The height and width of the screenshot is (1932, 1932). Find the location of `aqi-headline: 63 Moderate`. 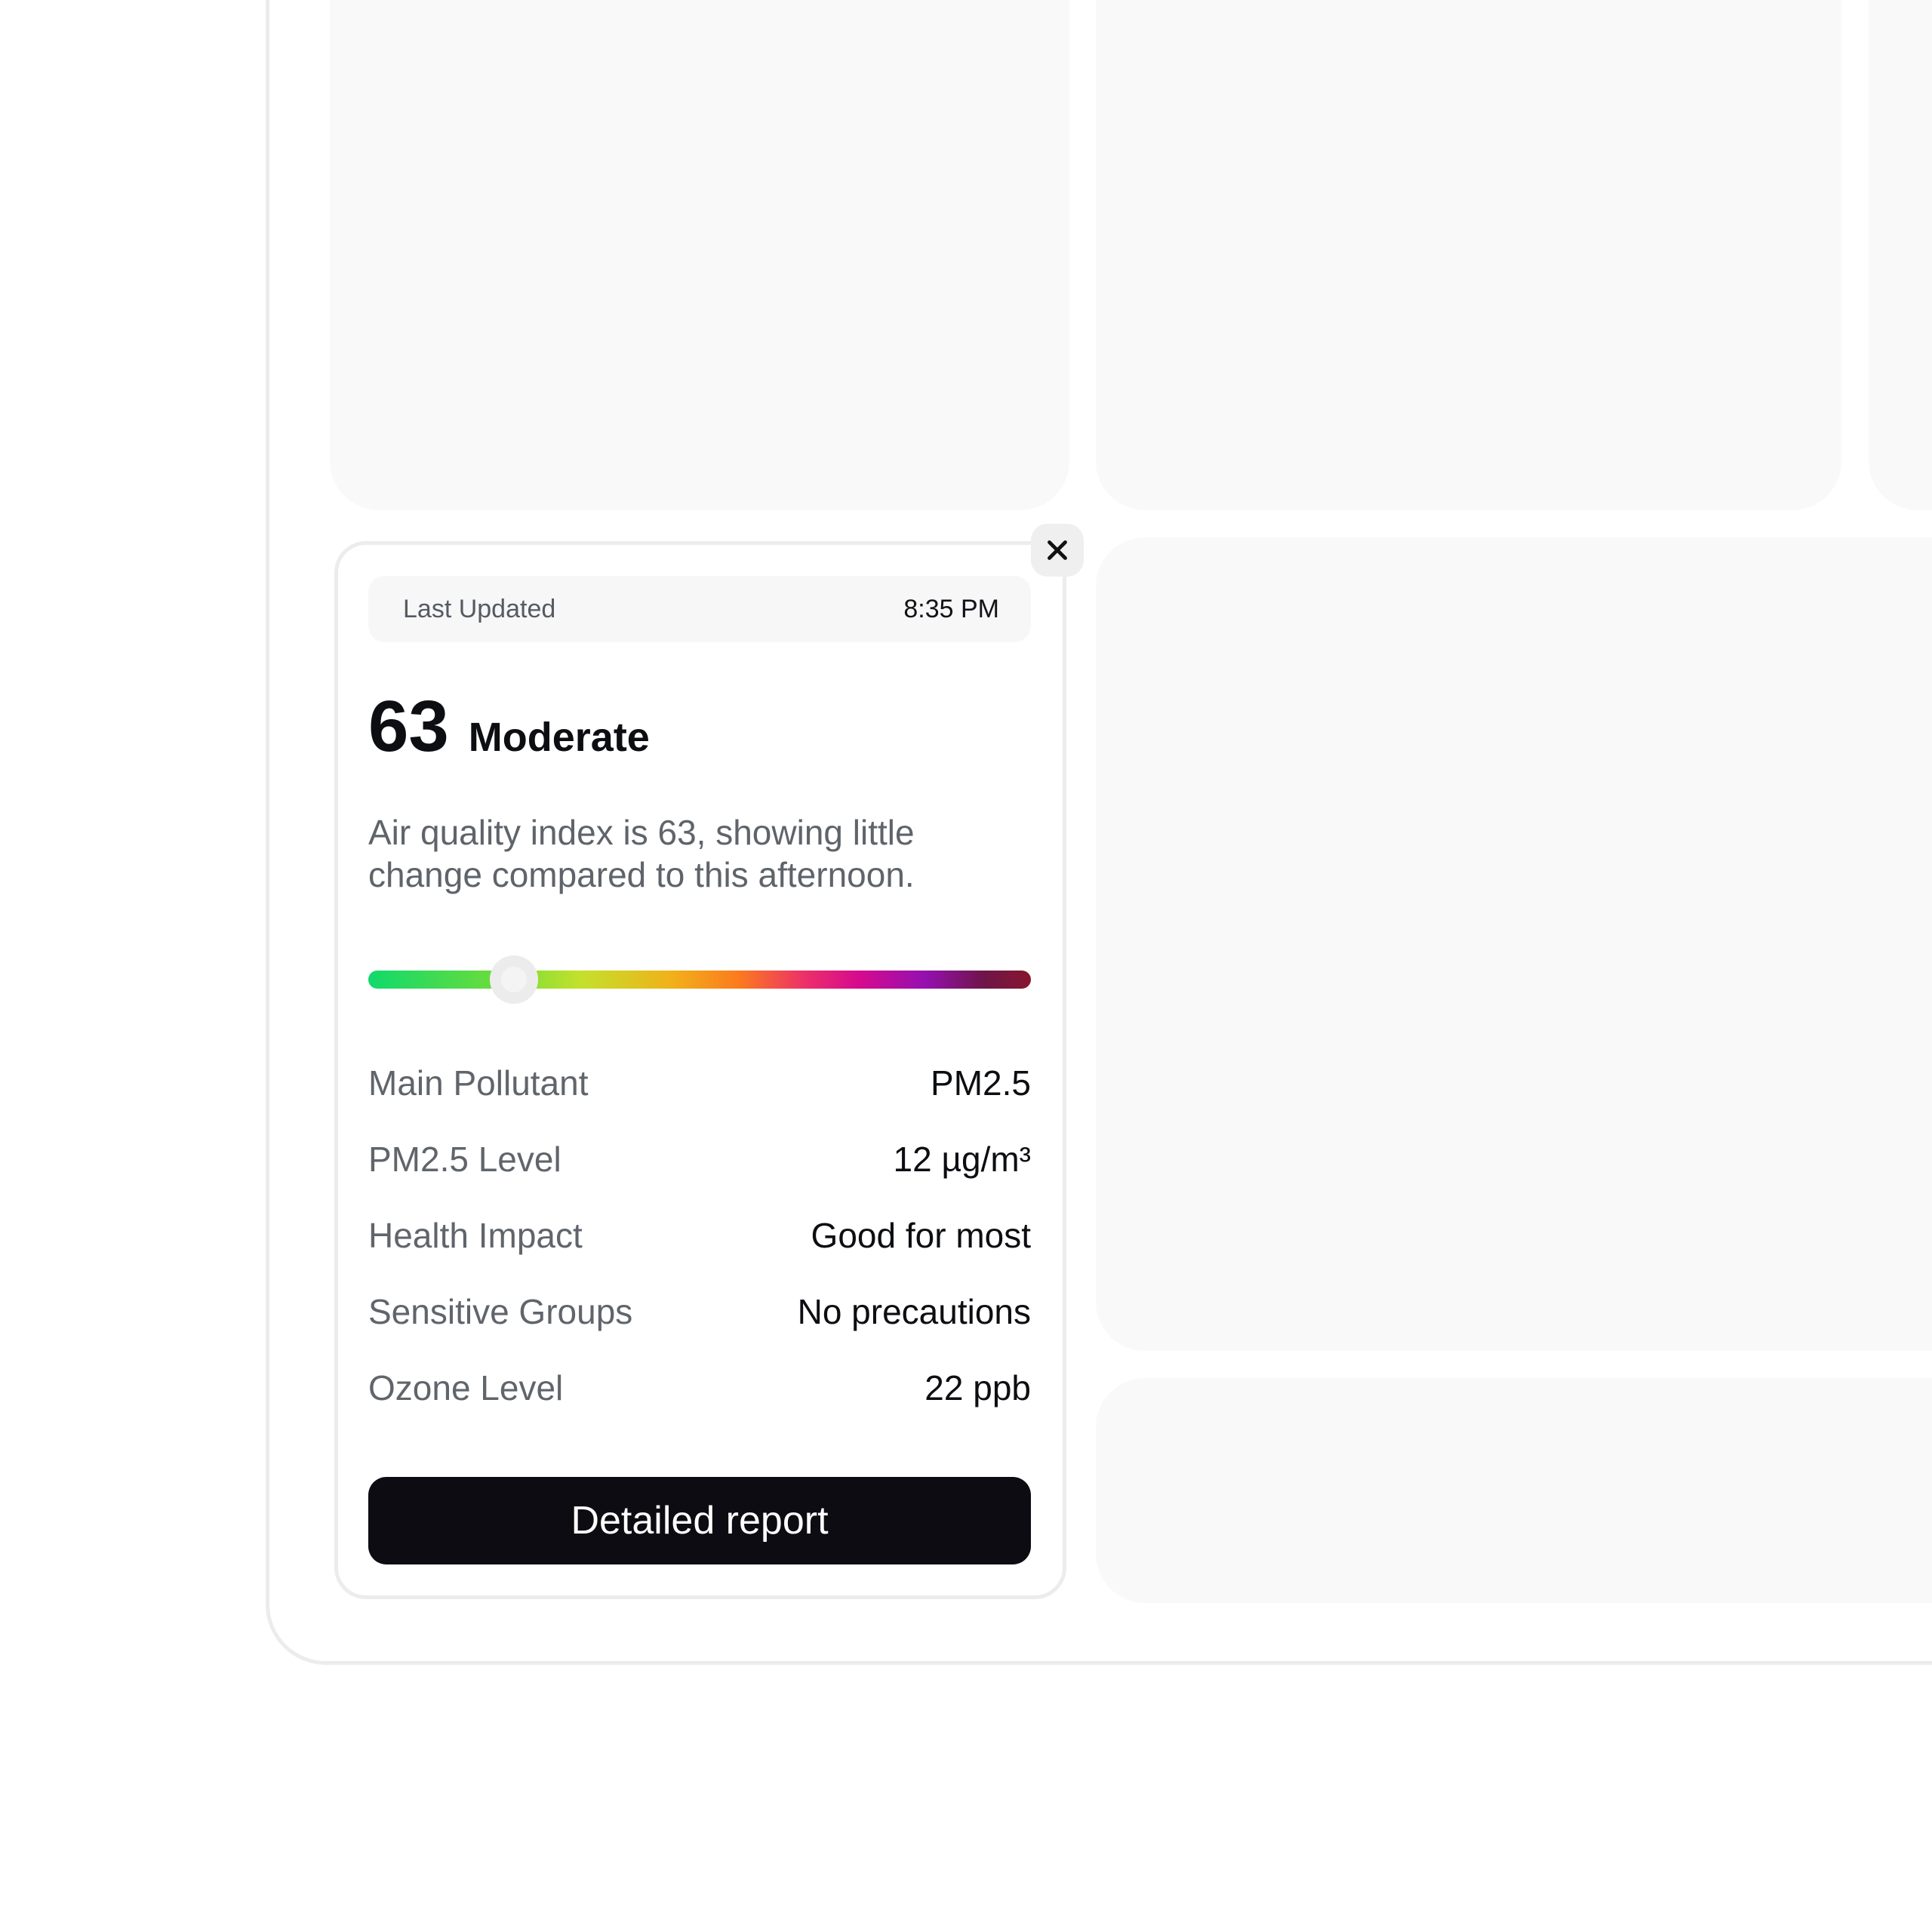

aqi-headline: 63 Moderate is located at coordinates (509, 736).